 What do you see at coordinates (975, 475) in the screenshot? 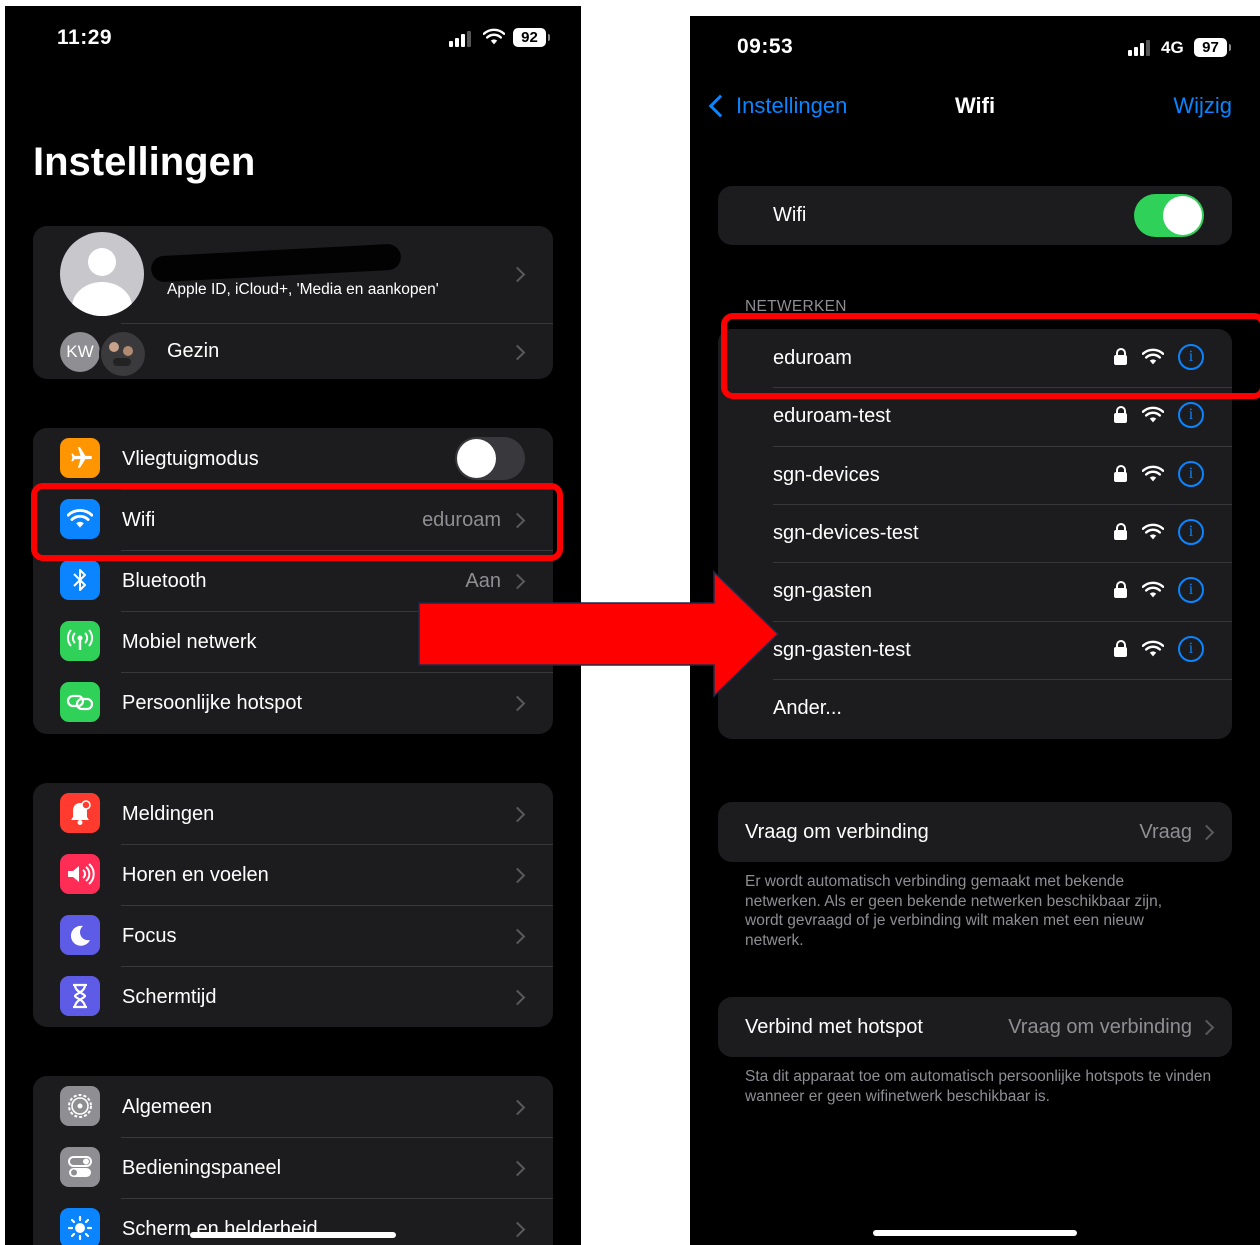
I see `network-row: sgn-devices i` at bounding box center [975, 475].